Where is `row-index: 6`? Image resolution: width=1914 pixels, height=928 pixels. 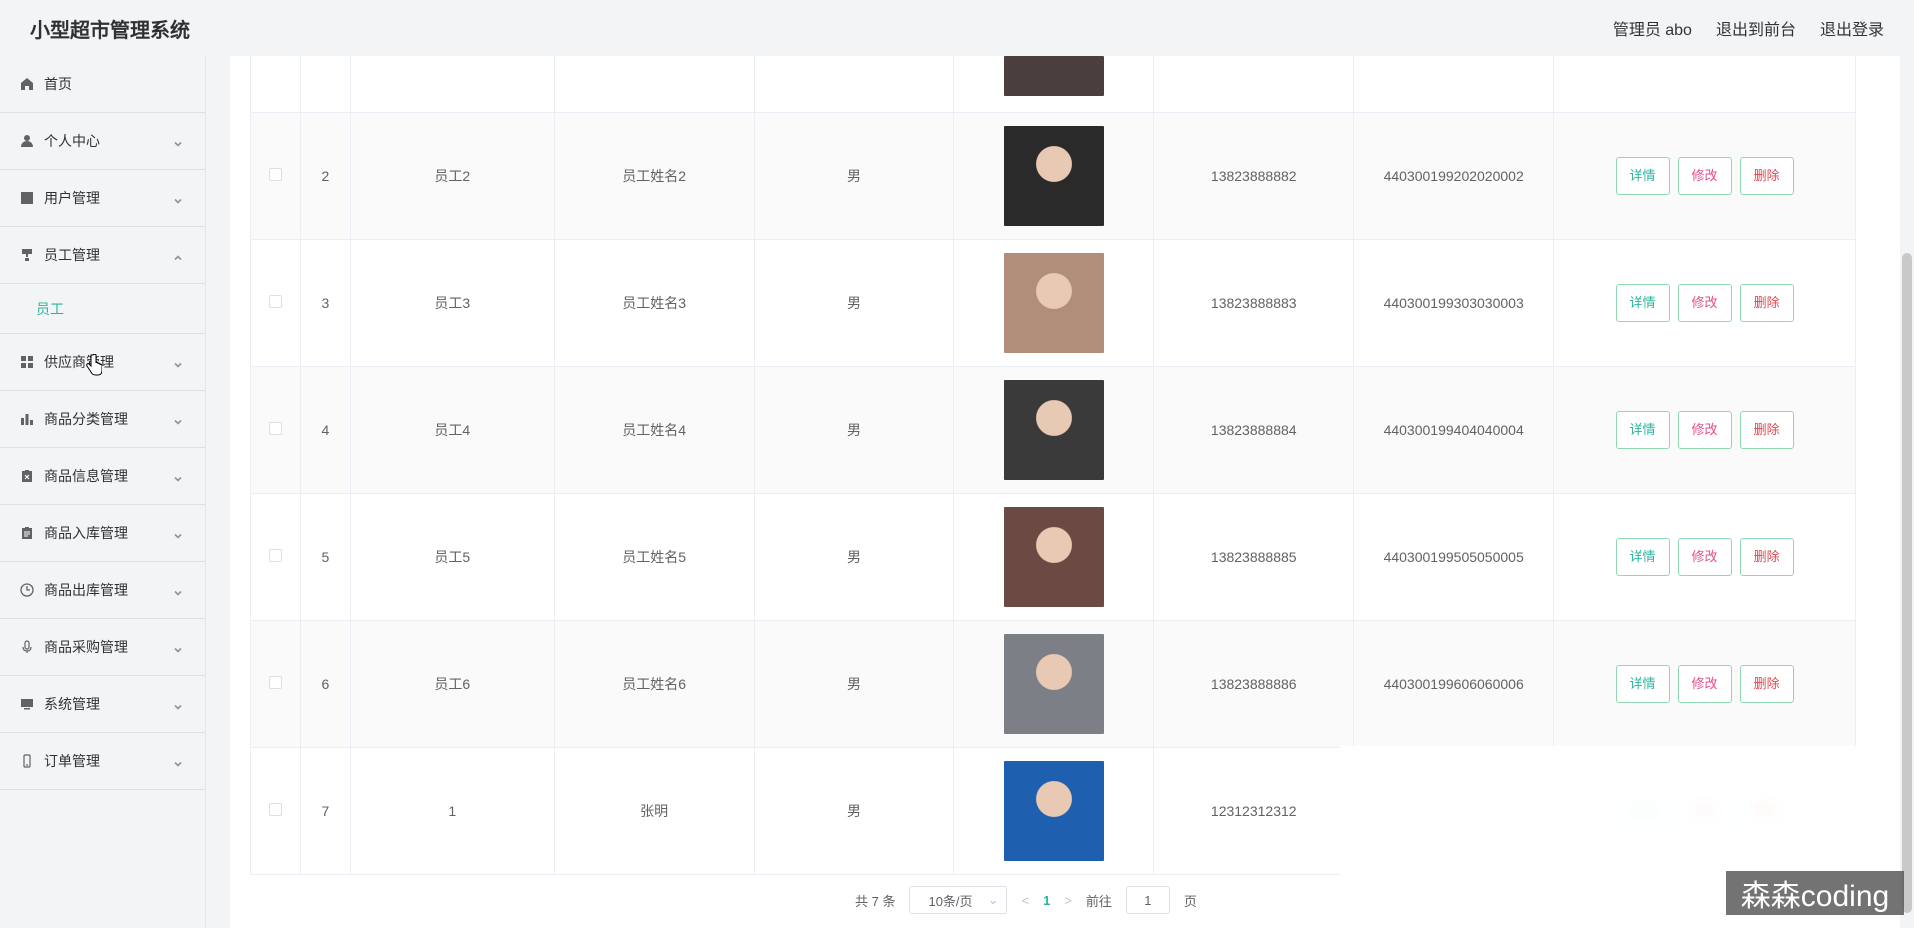 row-index: 6 is located at coordinates (325, 684).